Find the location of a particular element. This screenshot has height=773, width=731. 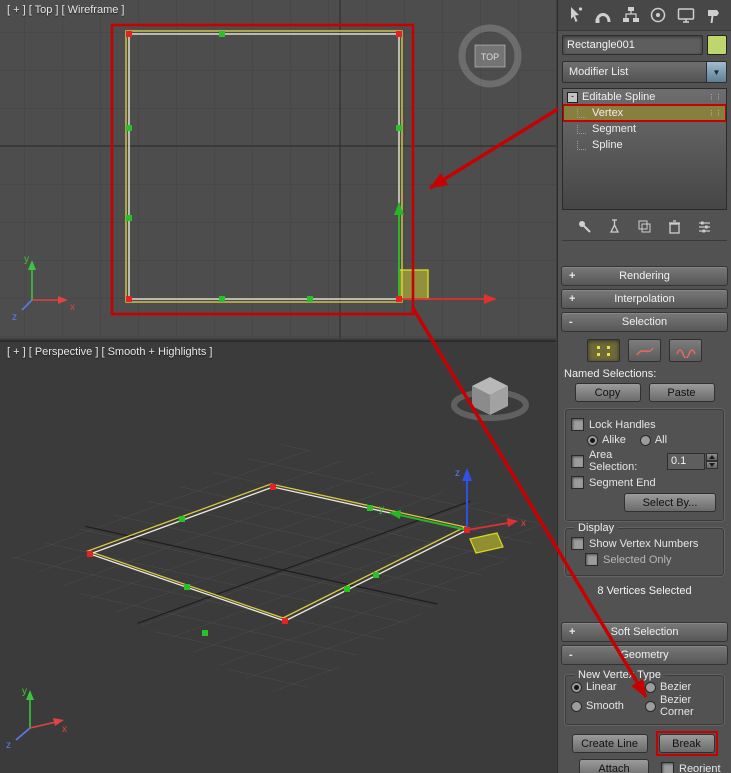

area-selection-input is located at coordinates (686, 461).